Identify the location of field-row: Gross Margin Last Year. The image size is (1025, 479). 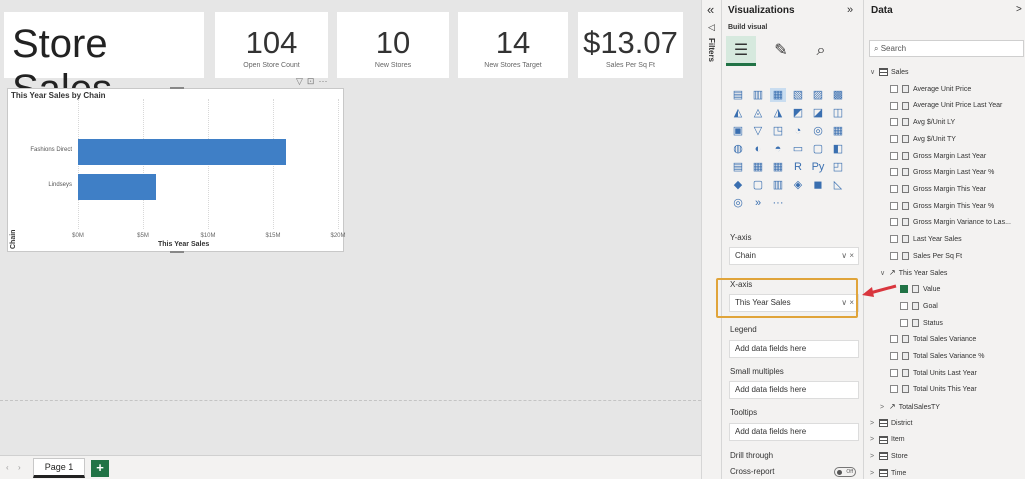
(938, 157).